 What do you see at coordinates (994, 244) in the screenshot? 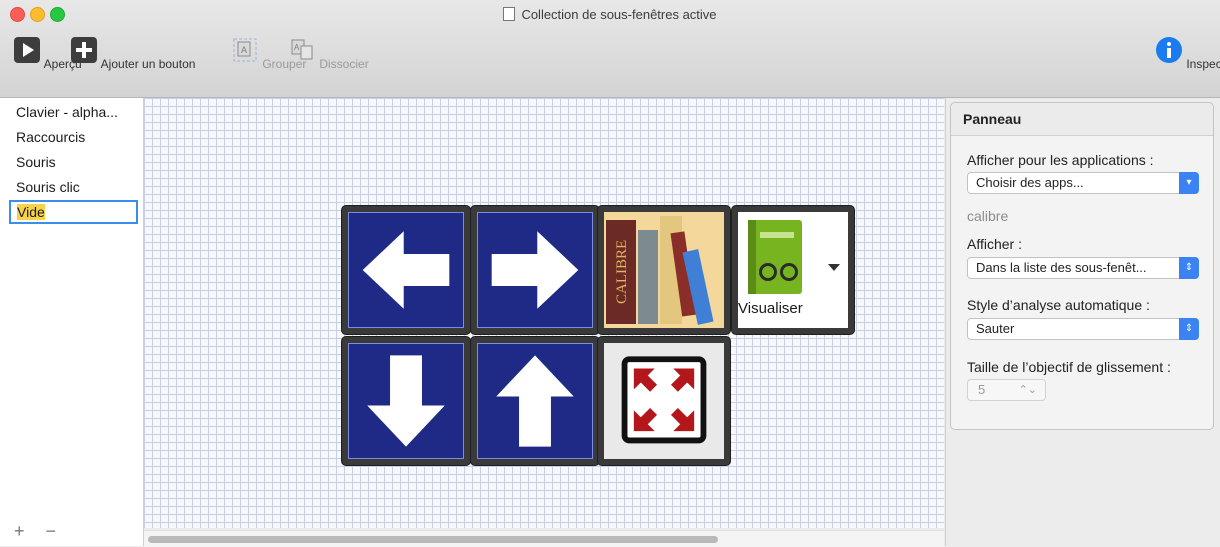
I see `display-label: Afficher :` at bounding box center [994, 244].